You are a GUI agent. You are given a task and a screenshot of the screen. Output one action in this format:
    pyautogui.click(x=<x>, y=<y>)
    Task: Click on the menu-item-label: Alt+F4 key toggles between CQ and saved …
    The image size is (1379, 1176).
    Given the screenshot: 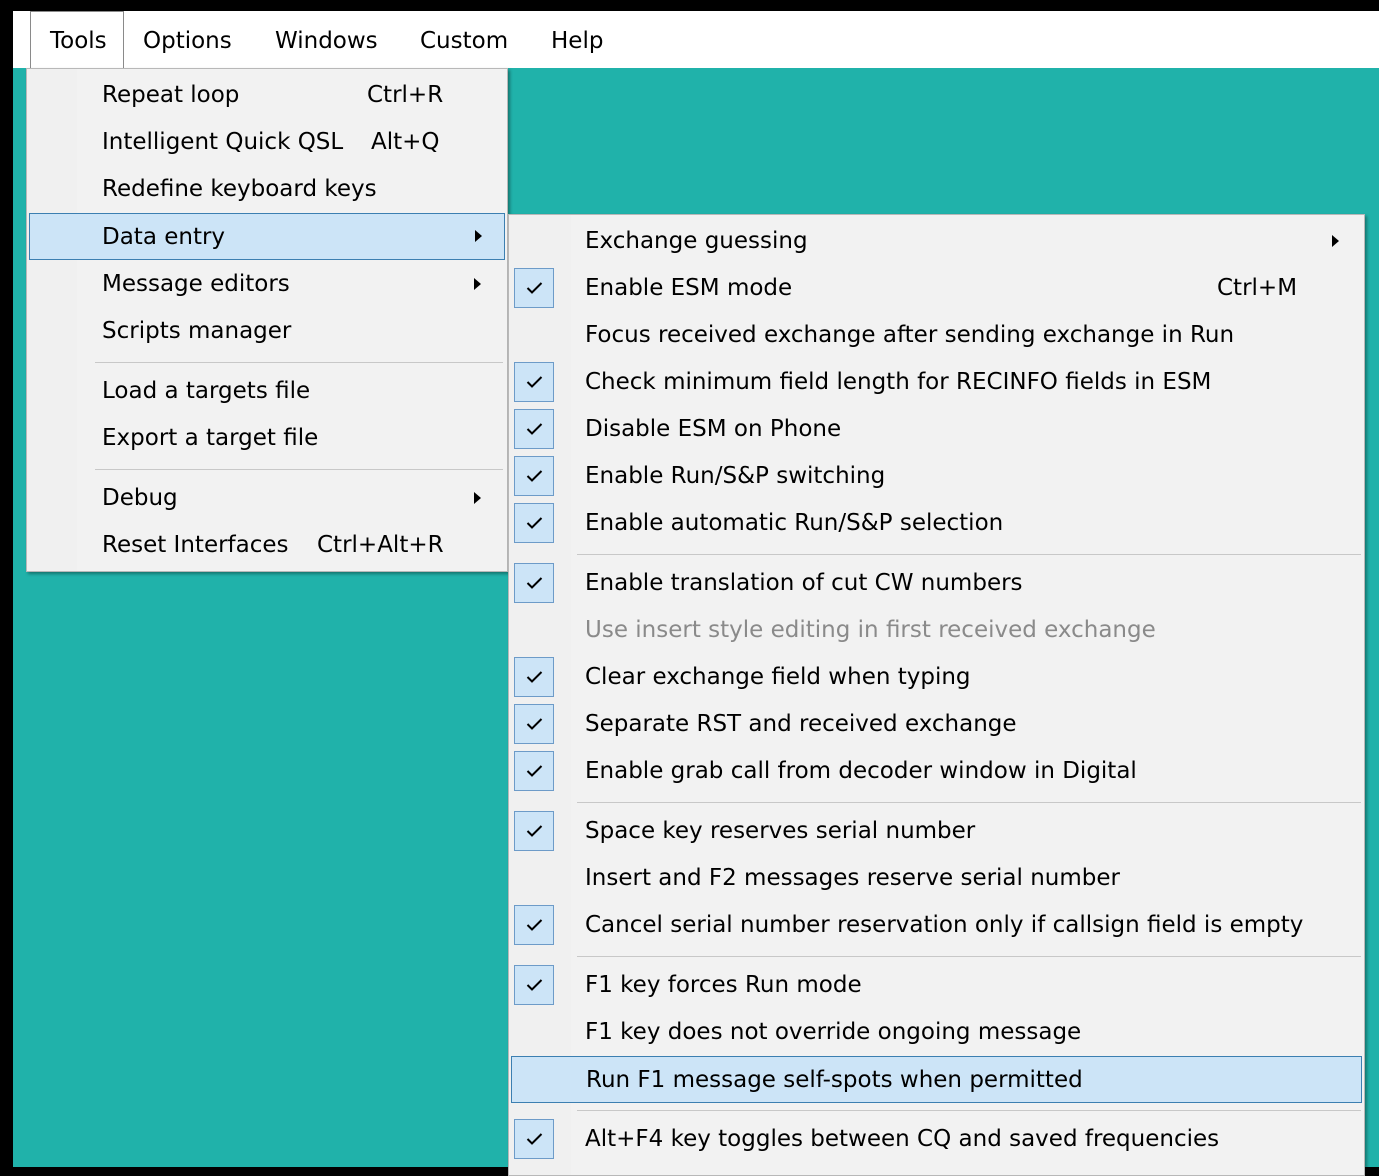 What is the action you would take?
    pyautogui.click(x=902, y=1139)
    